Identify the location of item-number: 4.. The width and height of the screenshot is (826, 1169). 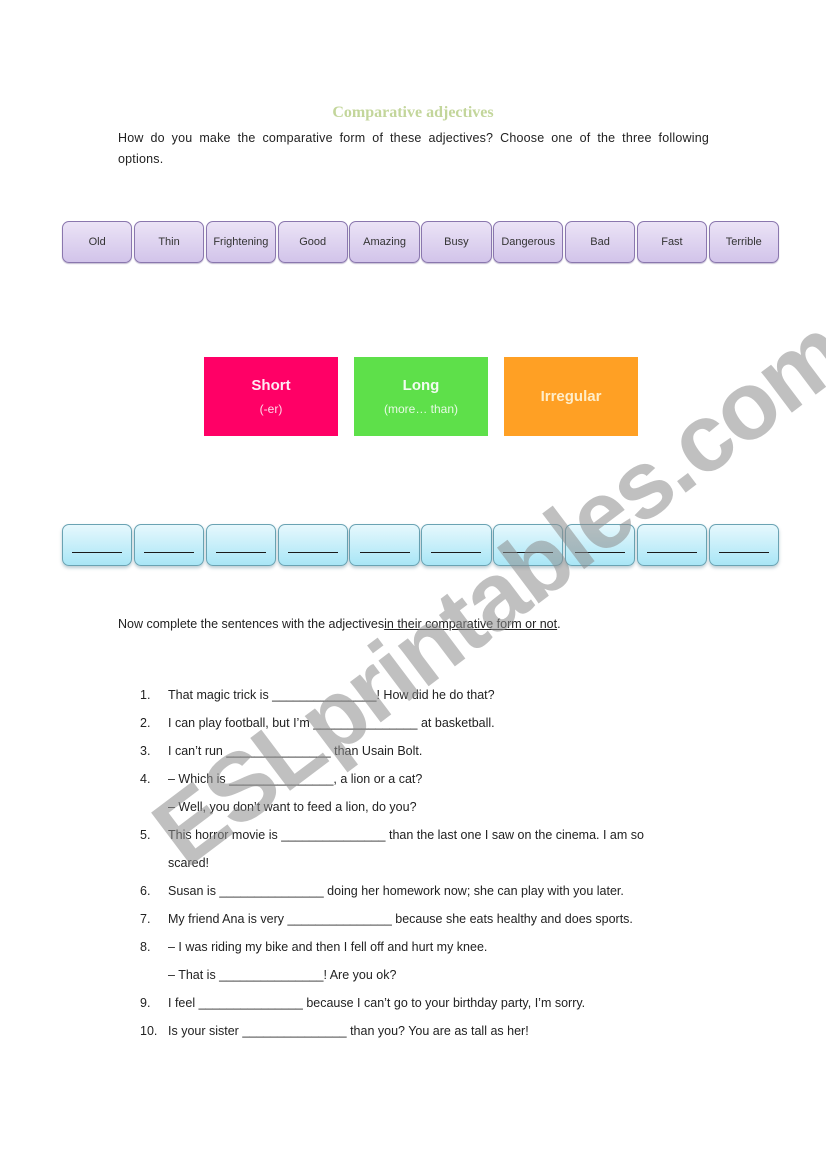
(145, 779).